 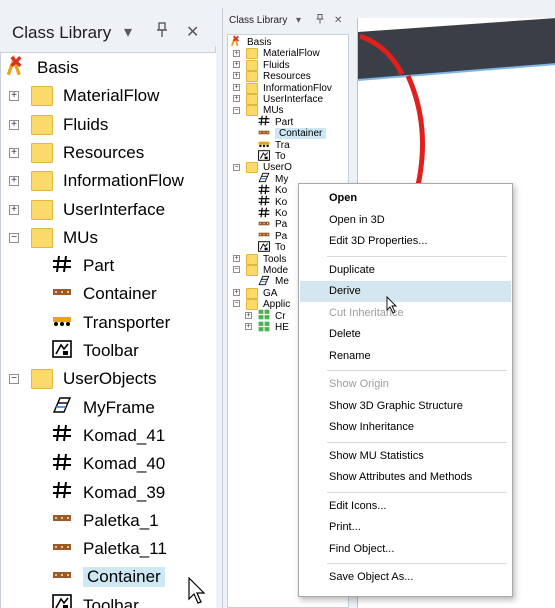 What do you see at coordinates (82, 266) in the screenshot?
I see `tree-item: Part` at bounding box center [82, 266].